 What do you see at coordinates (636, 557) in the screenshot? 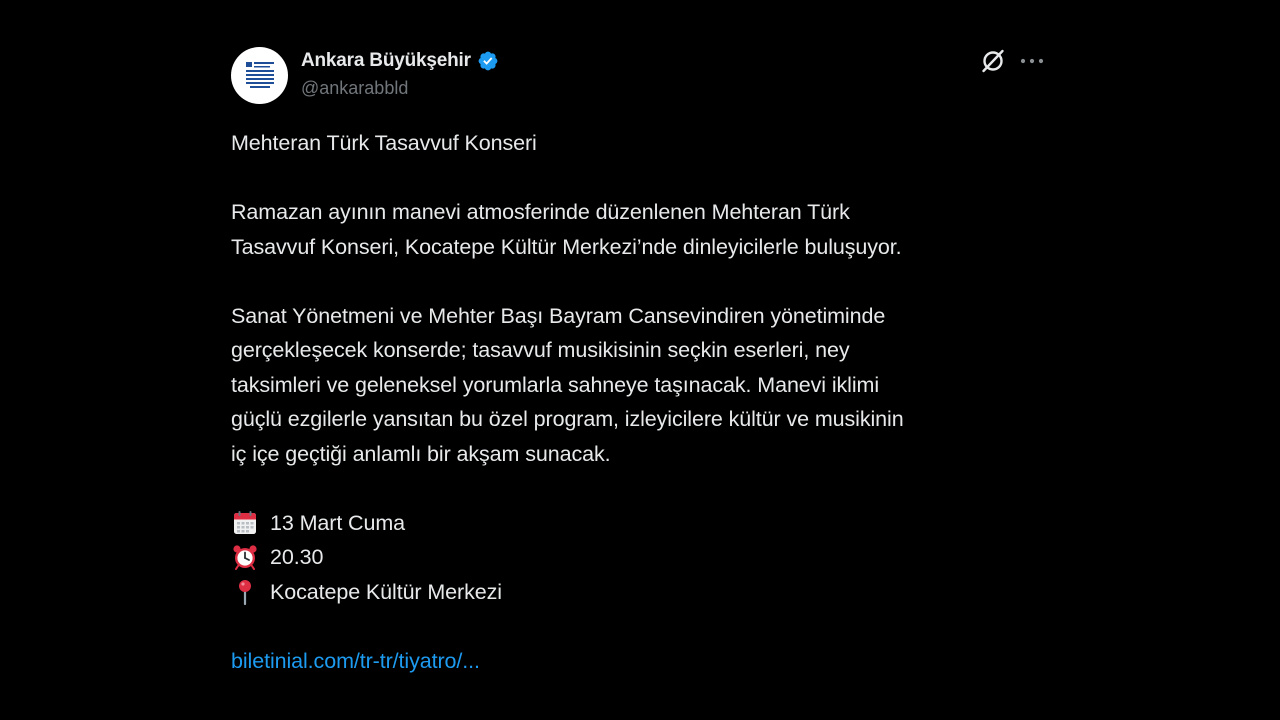
I see `event-time-line: 20.30` at bounding box center [636, 557].